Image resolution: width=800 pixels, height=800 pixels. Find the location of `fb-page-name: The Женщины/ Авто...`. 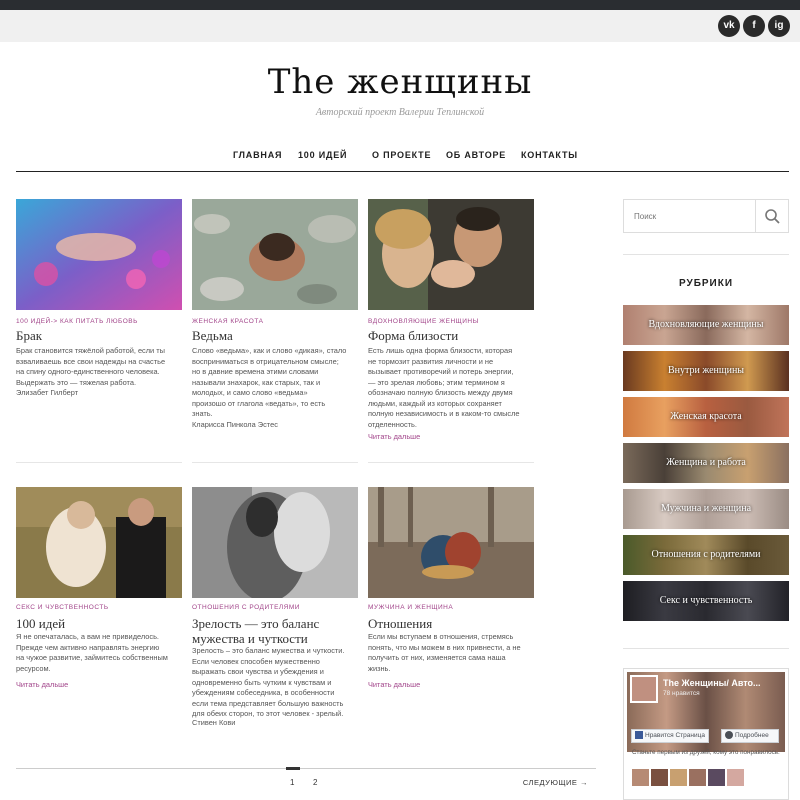

fb-page-name: The Женщины/ Авто... is located at coordinates (712, 683).